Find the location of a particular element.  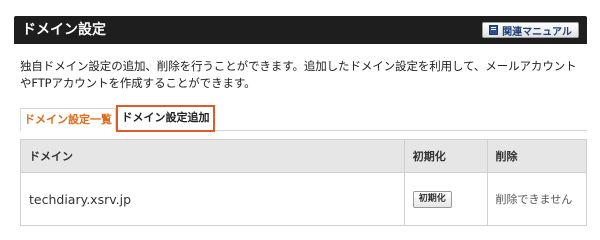

init-cell: 初期化 is located at coordinates (445, 199).